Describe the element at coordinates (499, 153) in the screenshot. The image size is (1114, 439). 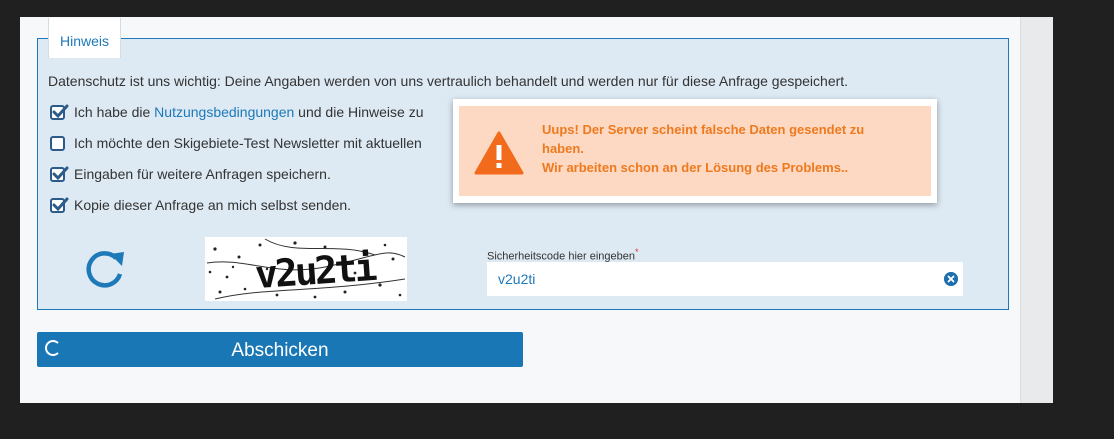
I see `warning-icon` at that location.